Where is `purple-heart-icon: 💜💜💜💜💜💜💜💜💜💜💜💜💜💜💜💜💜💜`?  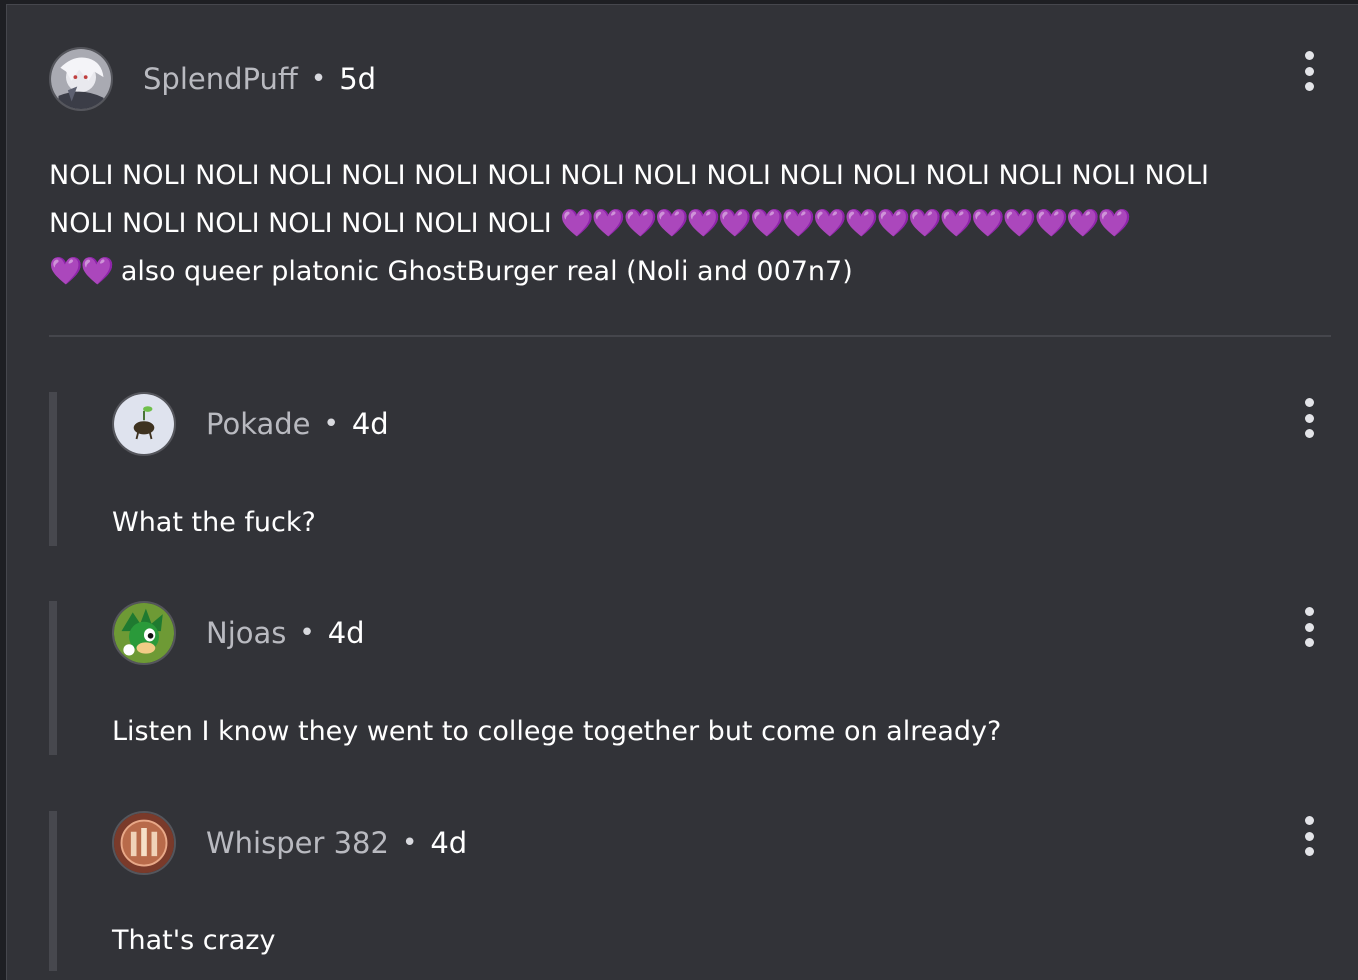
purple-heart-icon: 💜💜💜💜💜💜💜💜💜💜💜💜💜💜💜💜💜💜 is located at coordinates (845, 223).